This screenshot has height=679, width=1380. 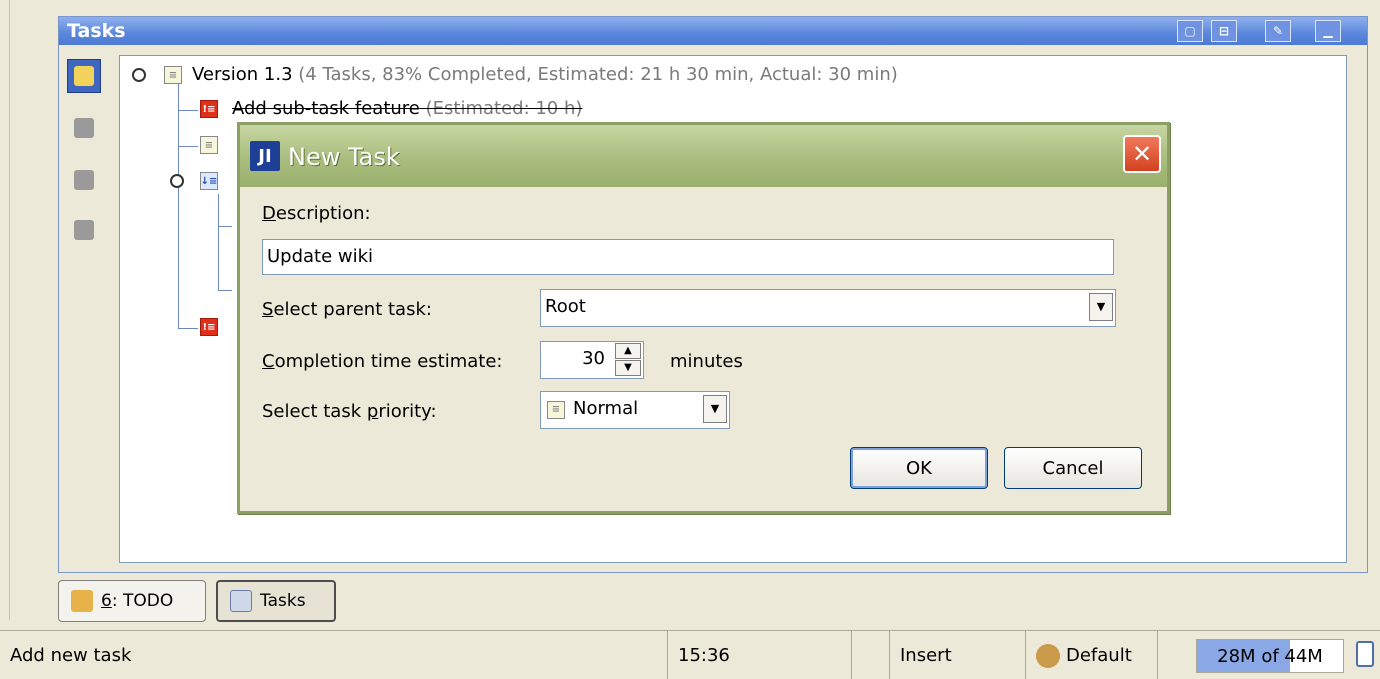 What do you see at coordinates (268, 361) in the screenshot?
I see `estimate-label-mnemonic: C` at bounding box center [268, 361].